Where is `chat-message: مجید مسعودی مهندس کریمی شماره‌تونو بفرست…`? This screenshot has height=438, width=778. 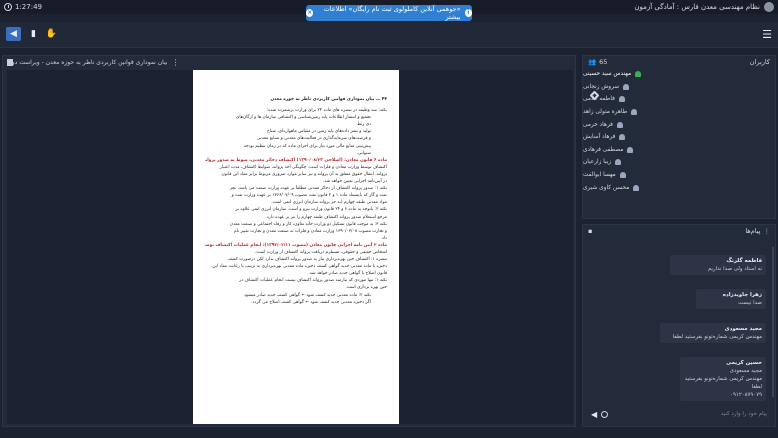
chat-message: مجید مسعودی مهندس کریمی شماره‌تونو بفرست… is located at coordinates (713, 333).